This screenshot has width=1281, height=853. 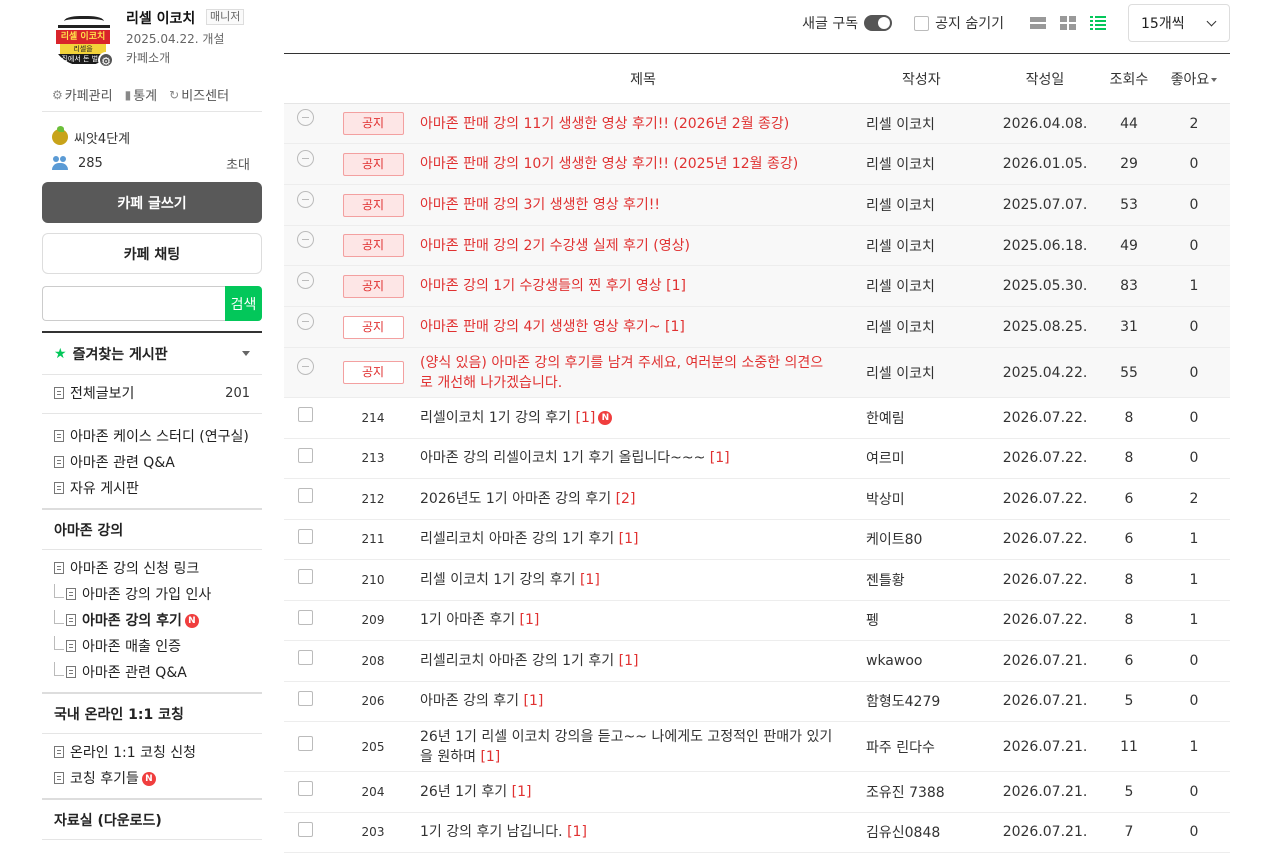 I want to click on menu-item-lecture-review: 아마존 강의 후기 N, so click(x=152, y=621).